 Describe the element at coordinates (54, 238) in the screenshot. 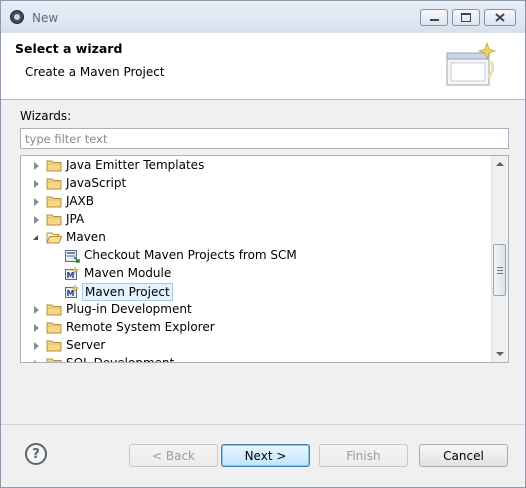

I see `folder-open-icon` at that location.